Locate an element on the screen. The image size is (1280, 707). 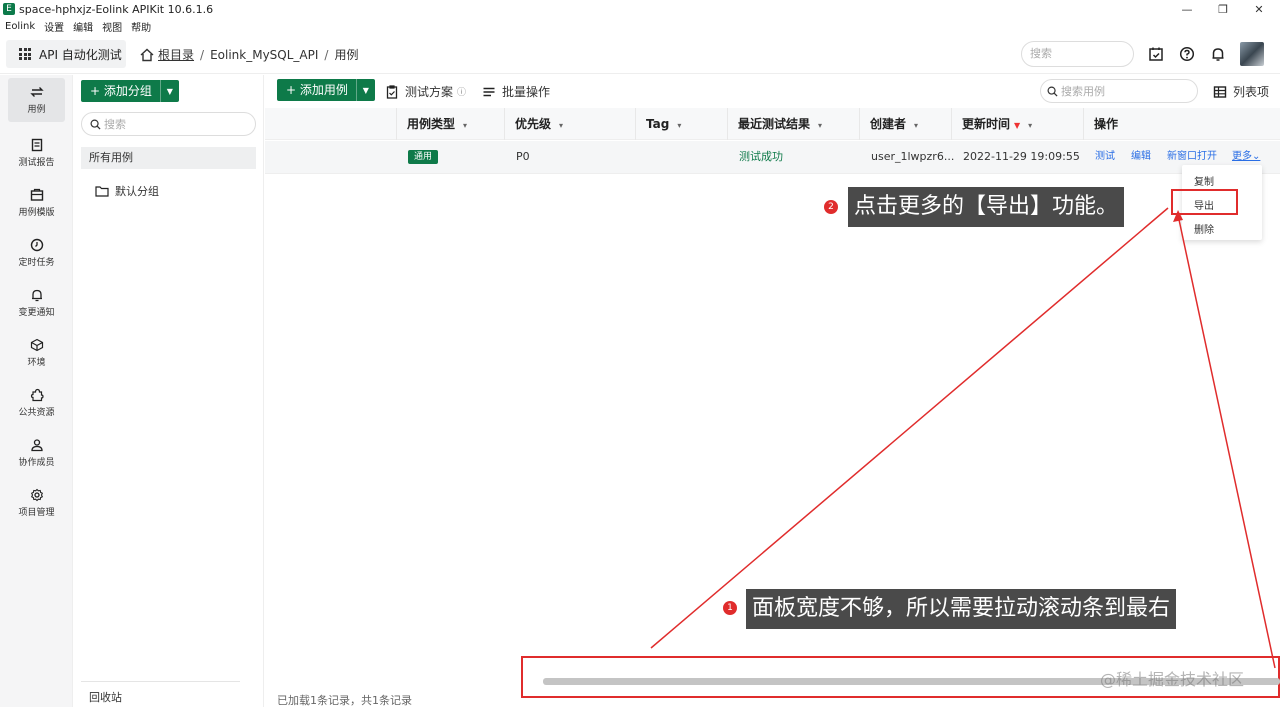
col-header-type: 用例类型 ▾ is located at coordinates (450, 124).